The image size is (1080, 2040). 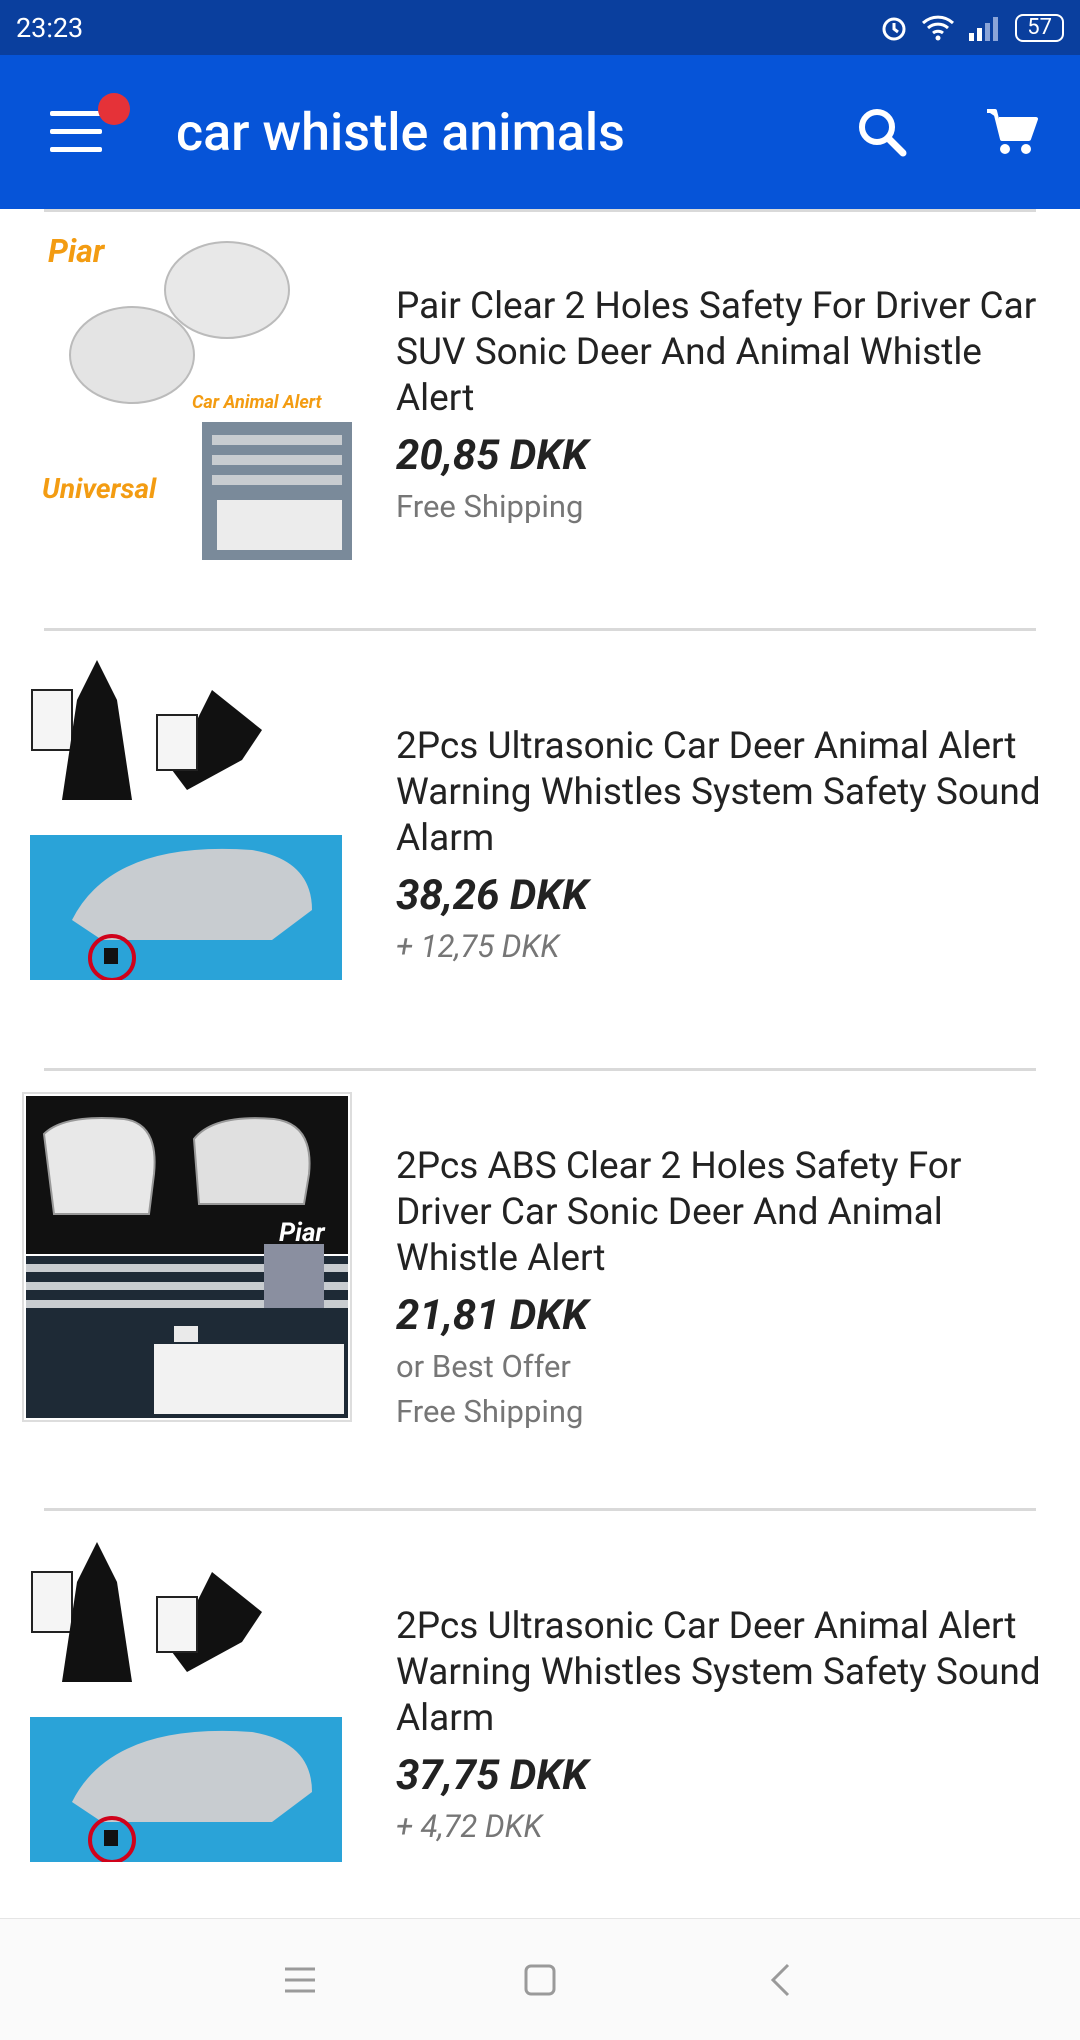 What do you see at coordinates (483, 1366) in the screenshot?
I see `listing-best-offer: or Best Offer` at bounding box center [483, 1366].